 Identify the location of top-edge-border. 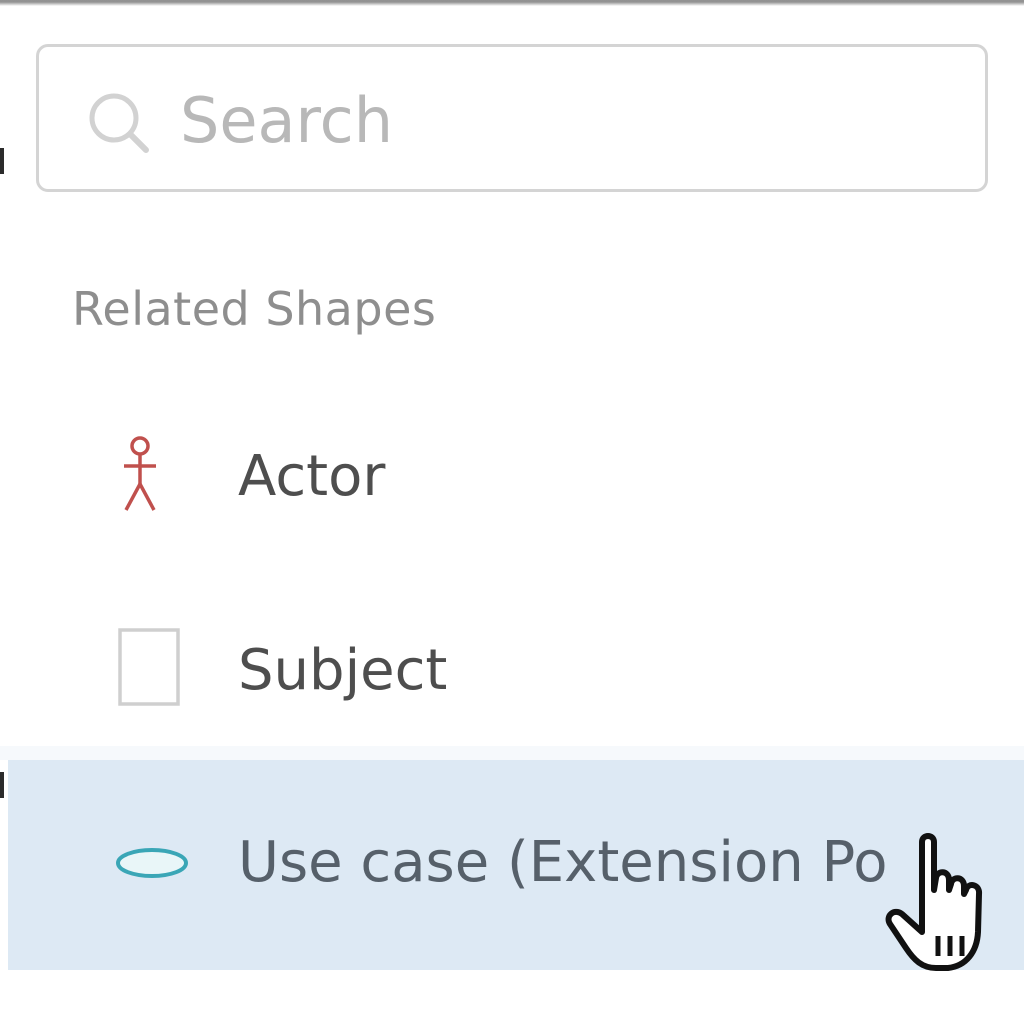
(512, 3).